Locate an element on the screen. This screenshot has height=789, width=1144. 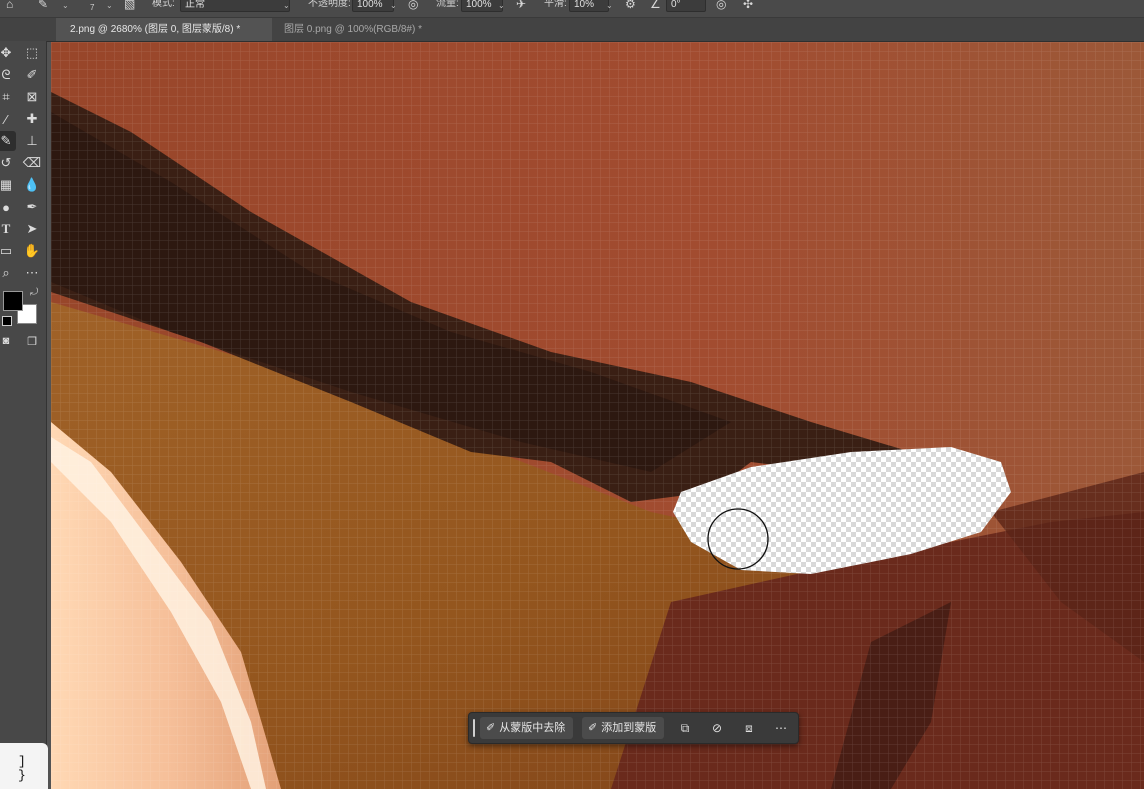
foreground-color-swatch is located at coordinates (13, 301).